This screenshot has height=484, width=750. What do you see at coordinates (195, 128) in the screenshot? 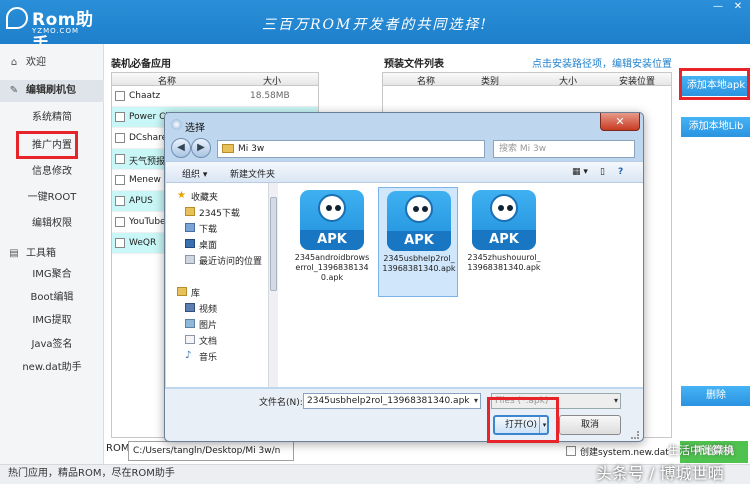
I see `dialog-title: 选择` at bounding box center [195, 128].